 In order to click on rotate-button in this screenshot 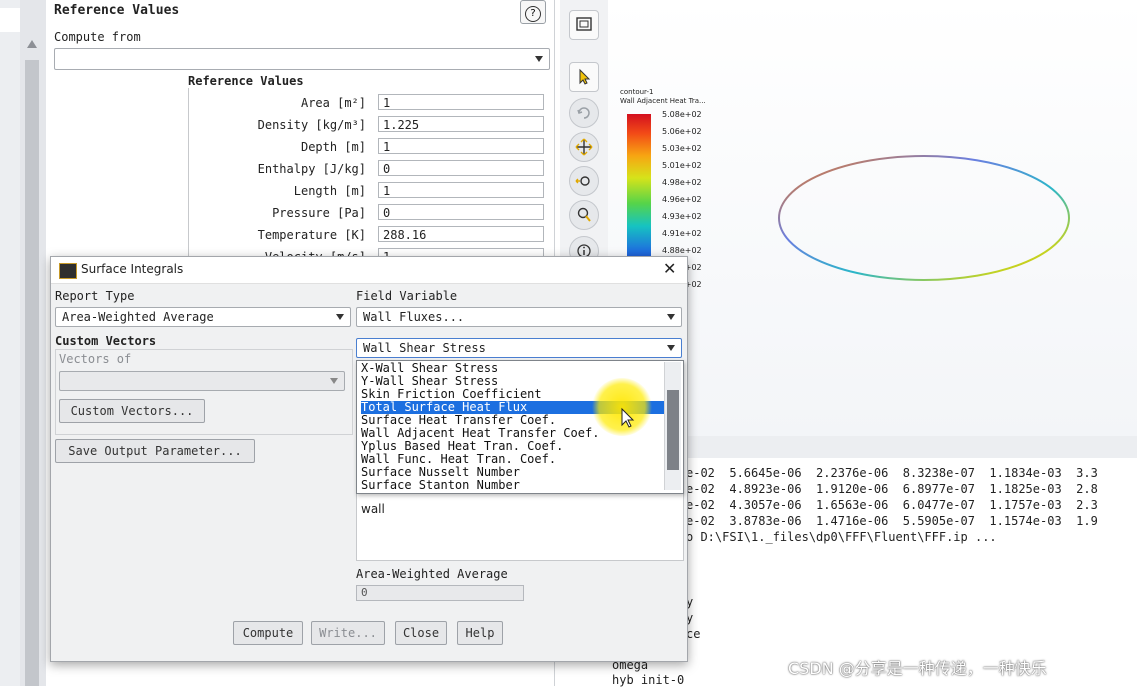, I will do `click(584, 113)`.